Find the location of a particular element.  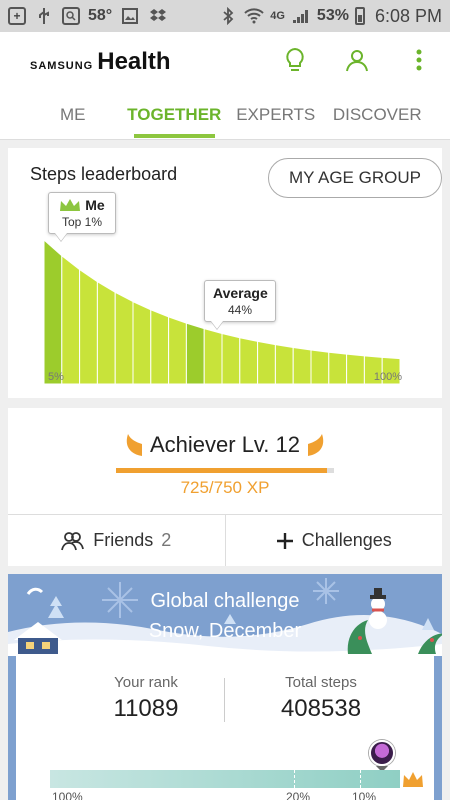

brand-name: Health is located at coordinates (134, 61).